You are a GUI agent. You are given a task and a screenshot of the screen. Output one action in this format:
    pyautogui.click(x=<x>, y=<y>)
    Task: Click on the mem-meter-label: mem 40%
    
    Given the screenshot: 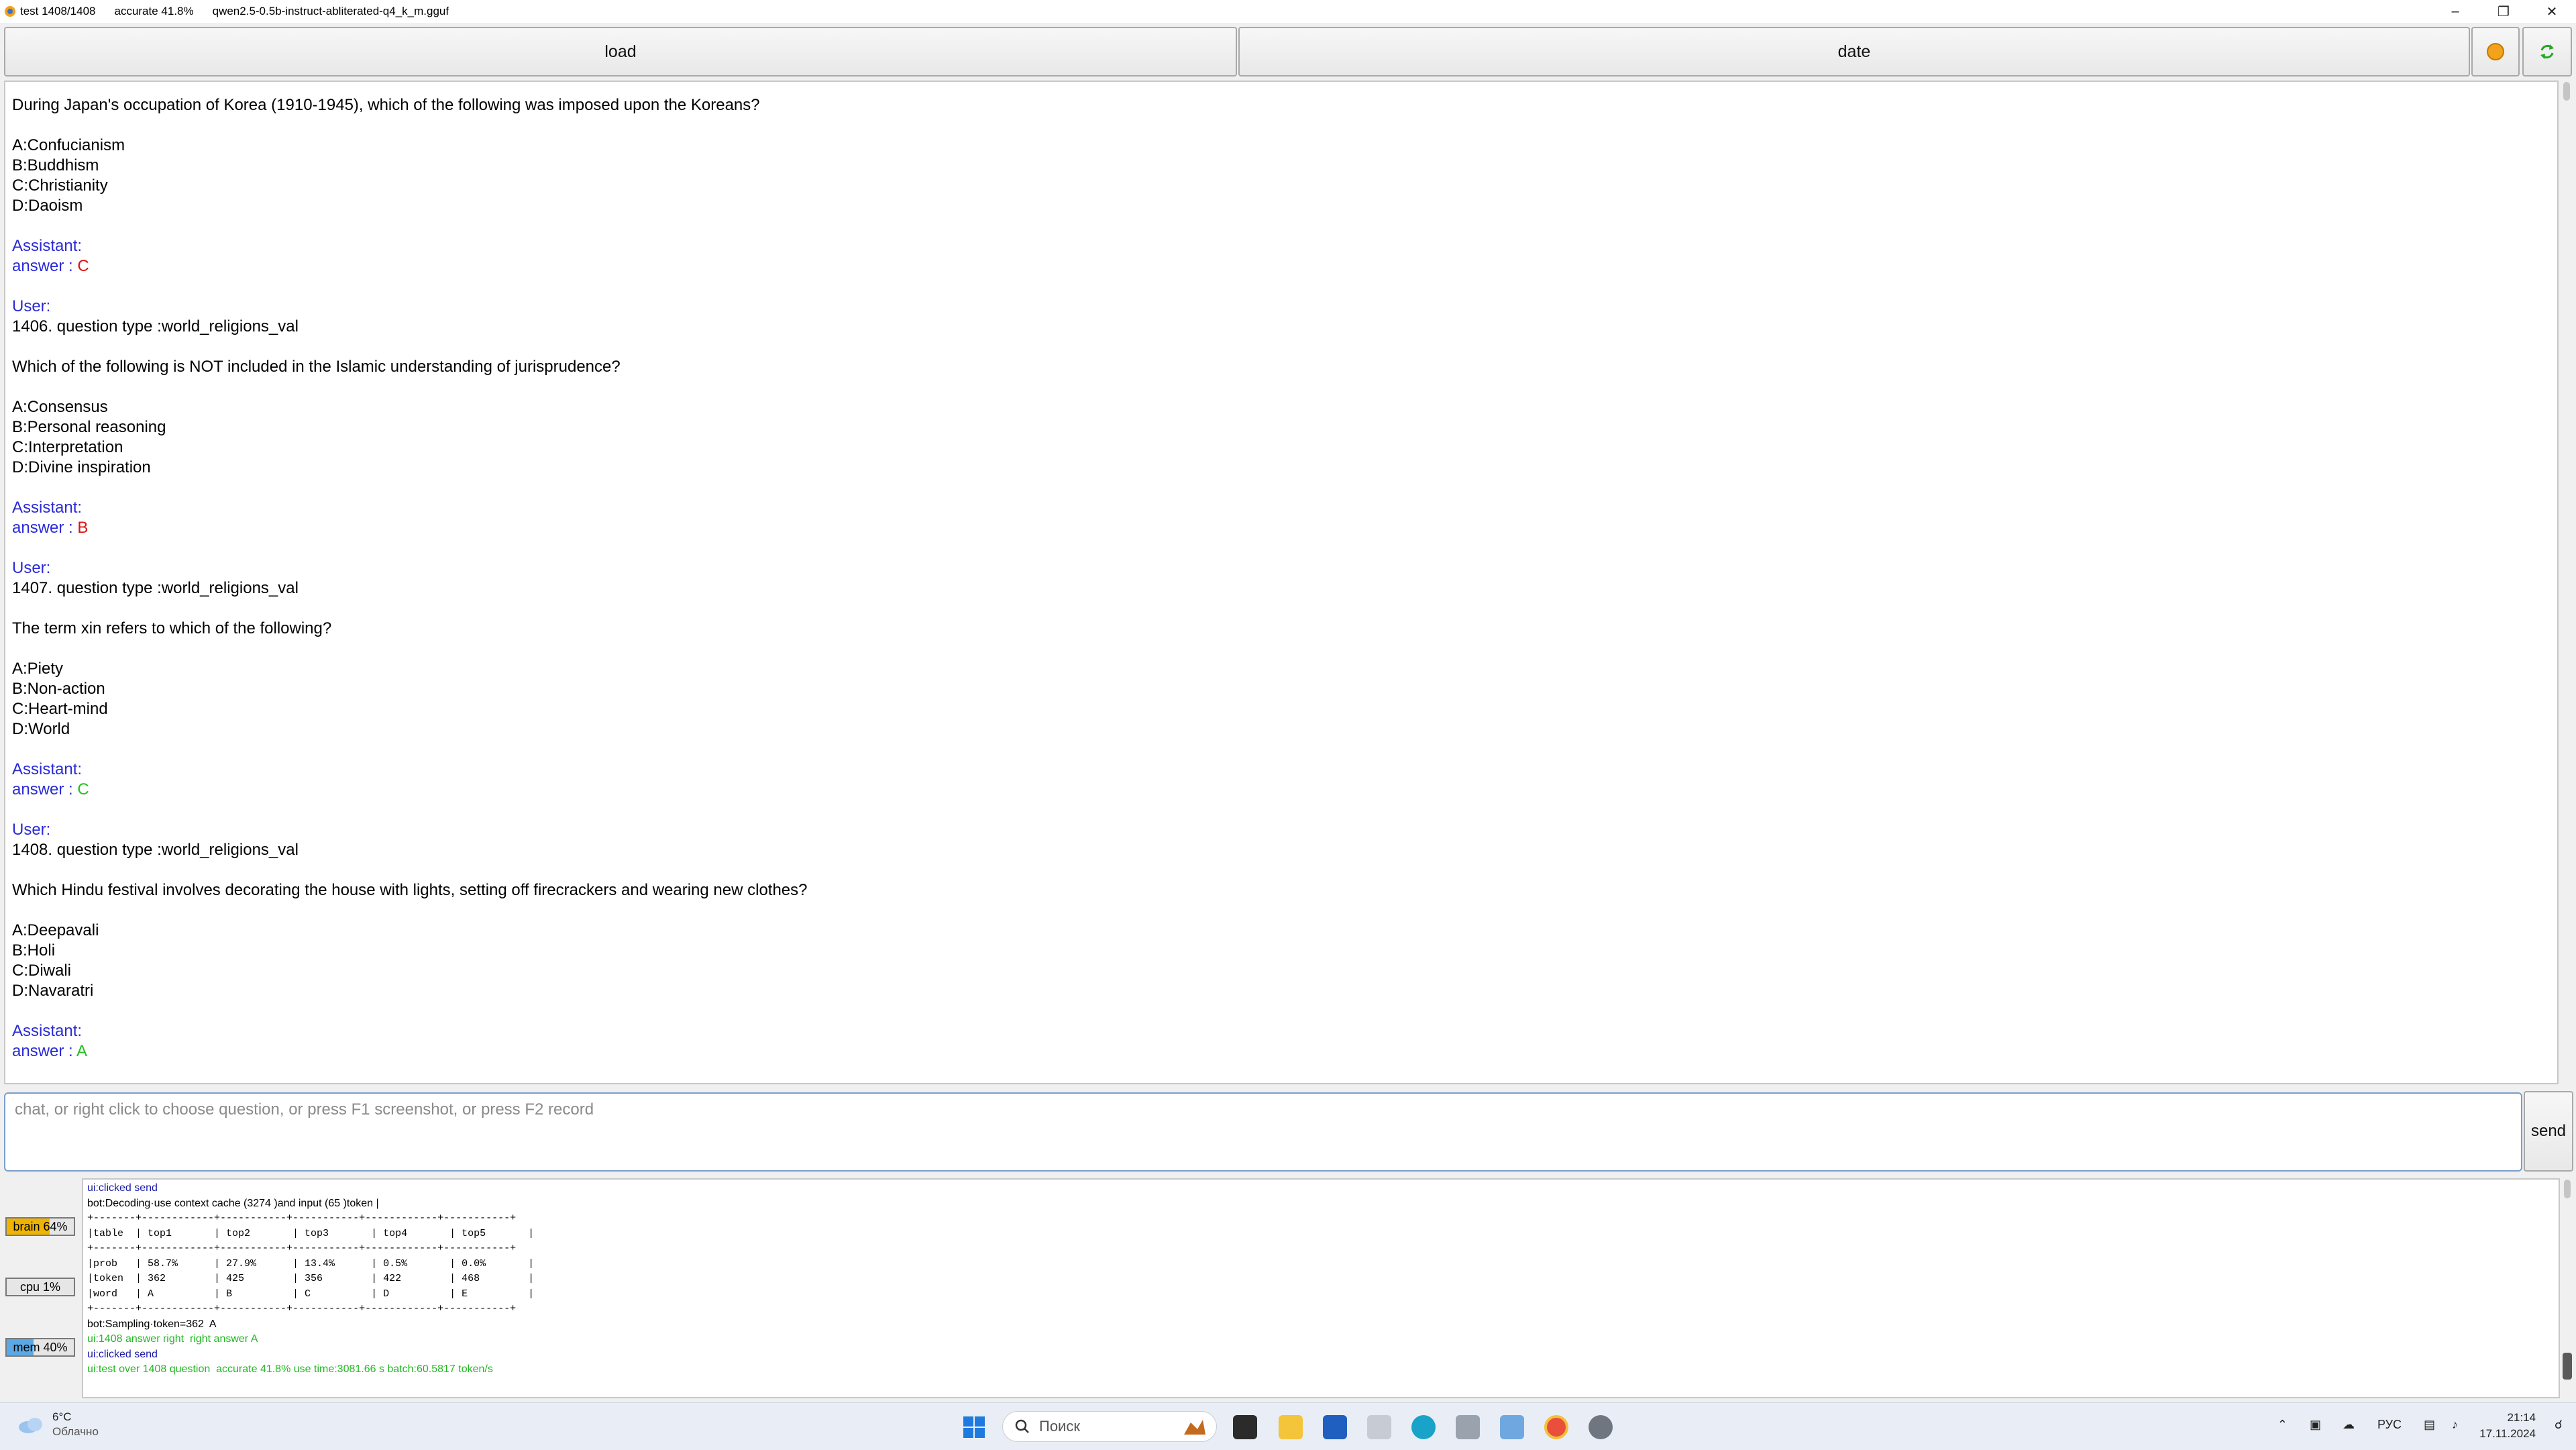 What is the action you would take?
    pyautogui.click(x=40, y=1347)
    